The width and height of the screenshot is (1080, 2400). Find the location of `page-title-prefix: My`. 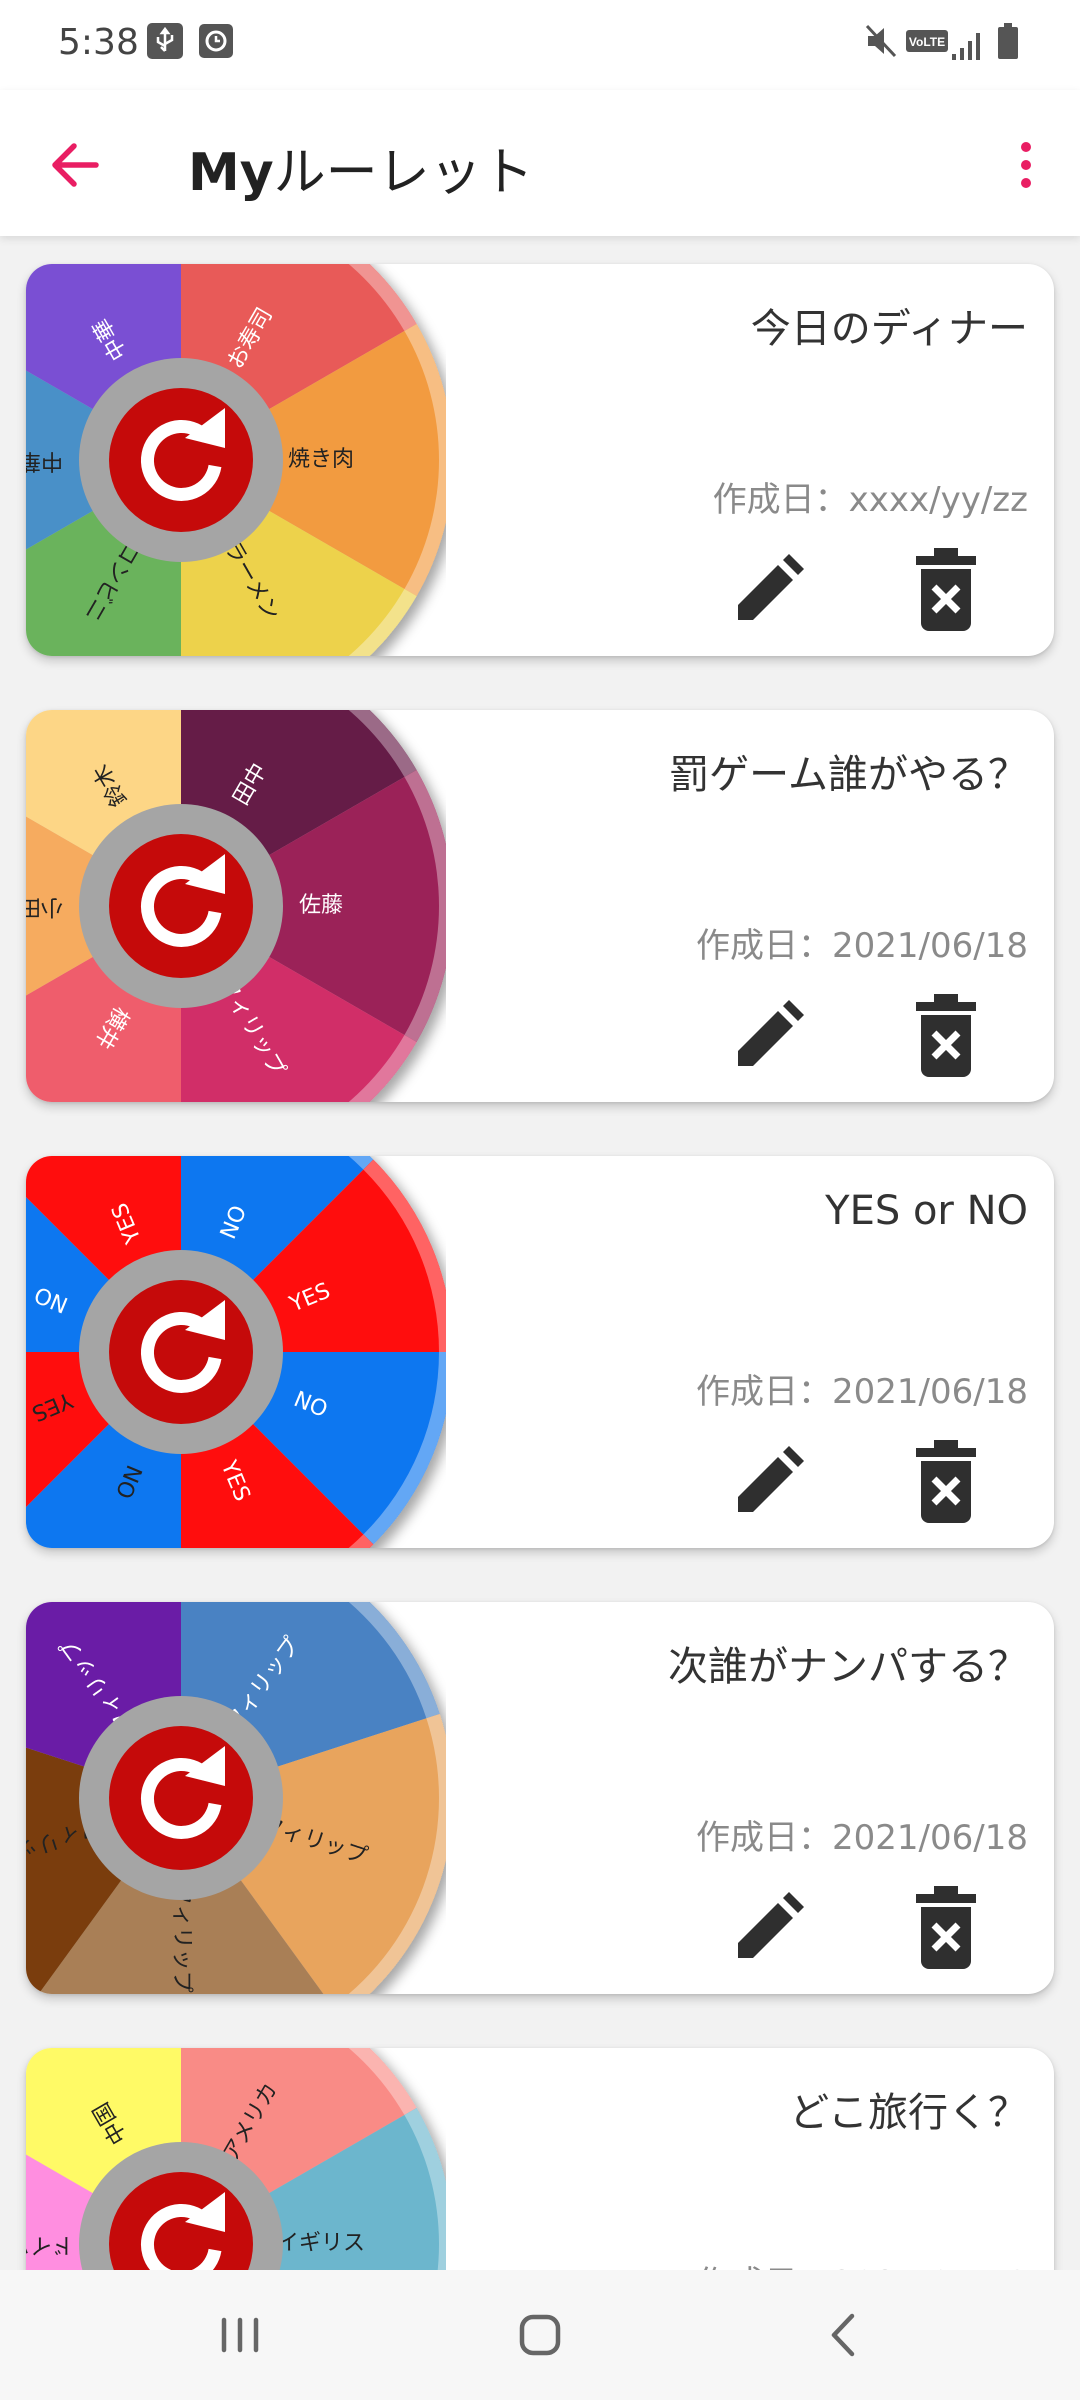

page-title-prefix: My is located at coordinates (231, 173).